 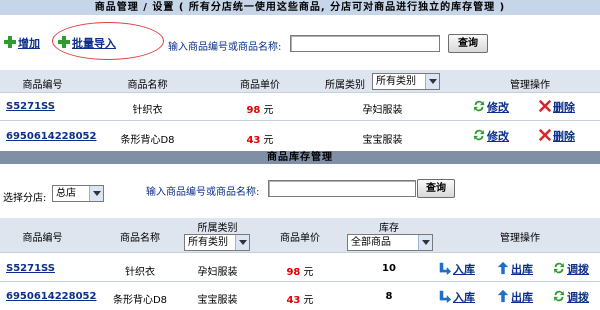 I want to click on header-category: 所属类别, so click(x=345, y=85).